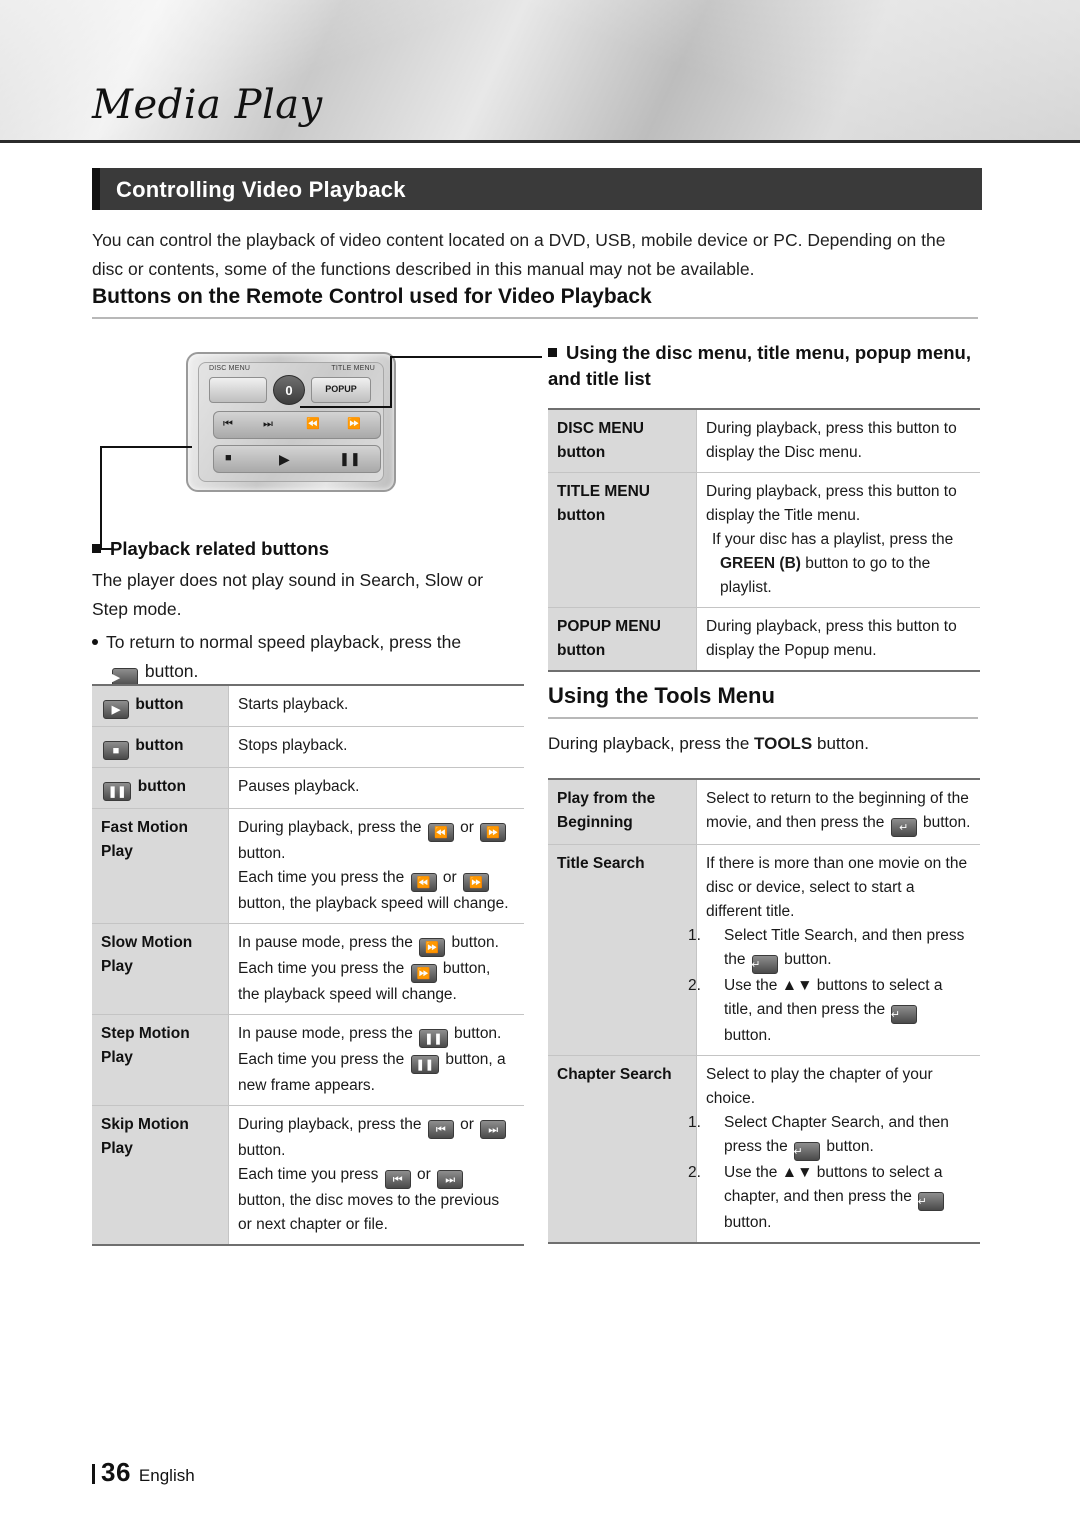 The height and width of the screenshot is (1532, 1080). I want to click on remote-label-title-menu: TITLE MENU, so click(353, 368).